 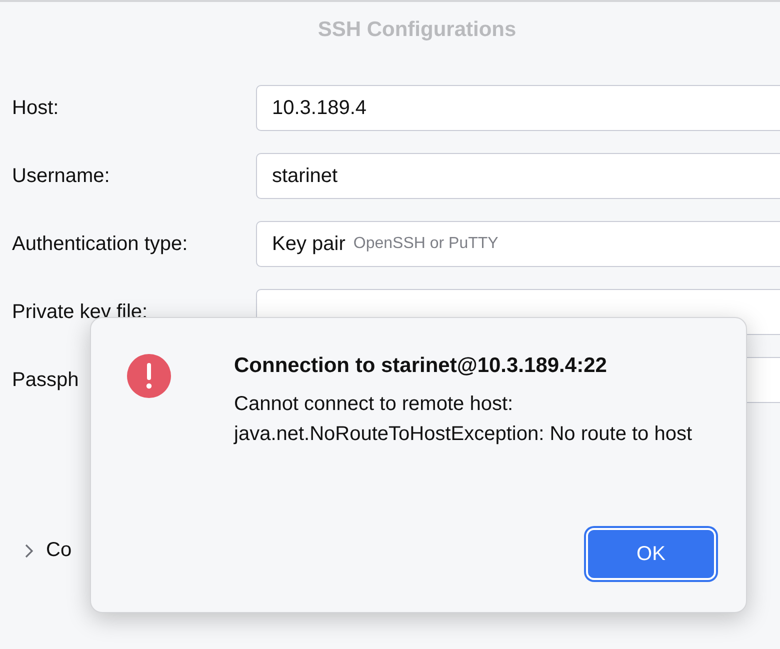 I want to click on field-value: 10.3.189.4, so click(x=319, y=108).